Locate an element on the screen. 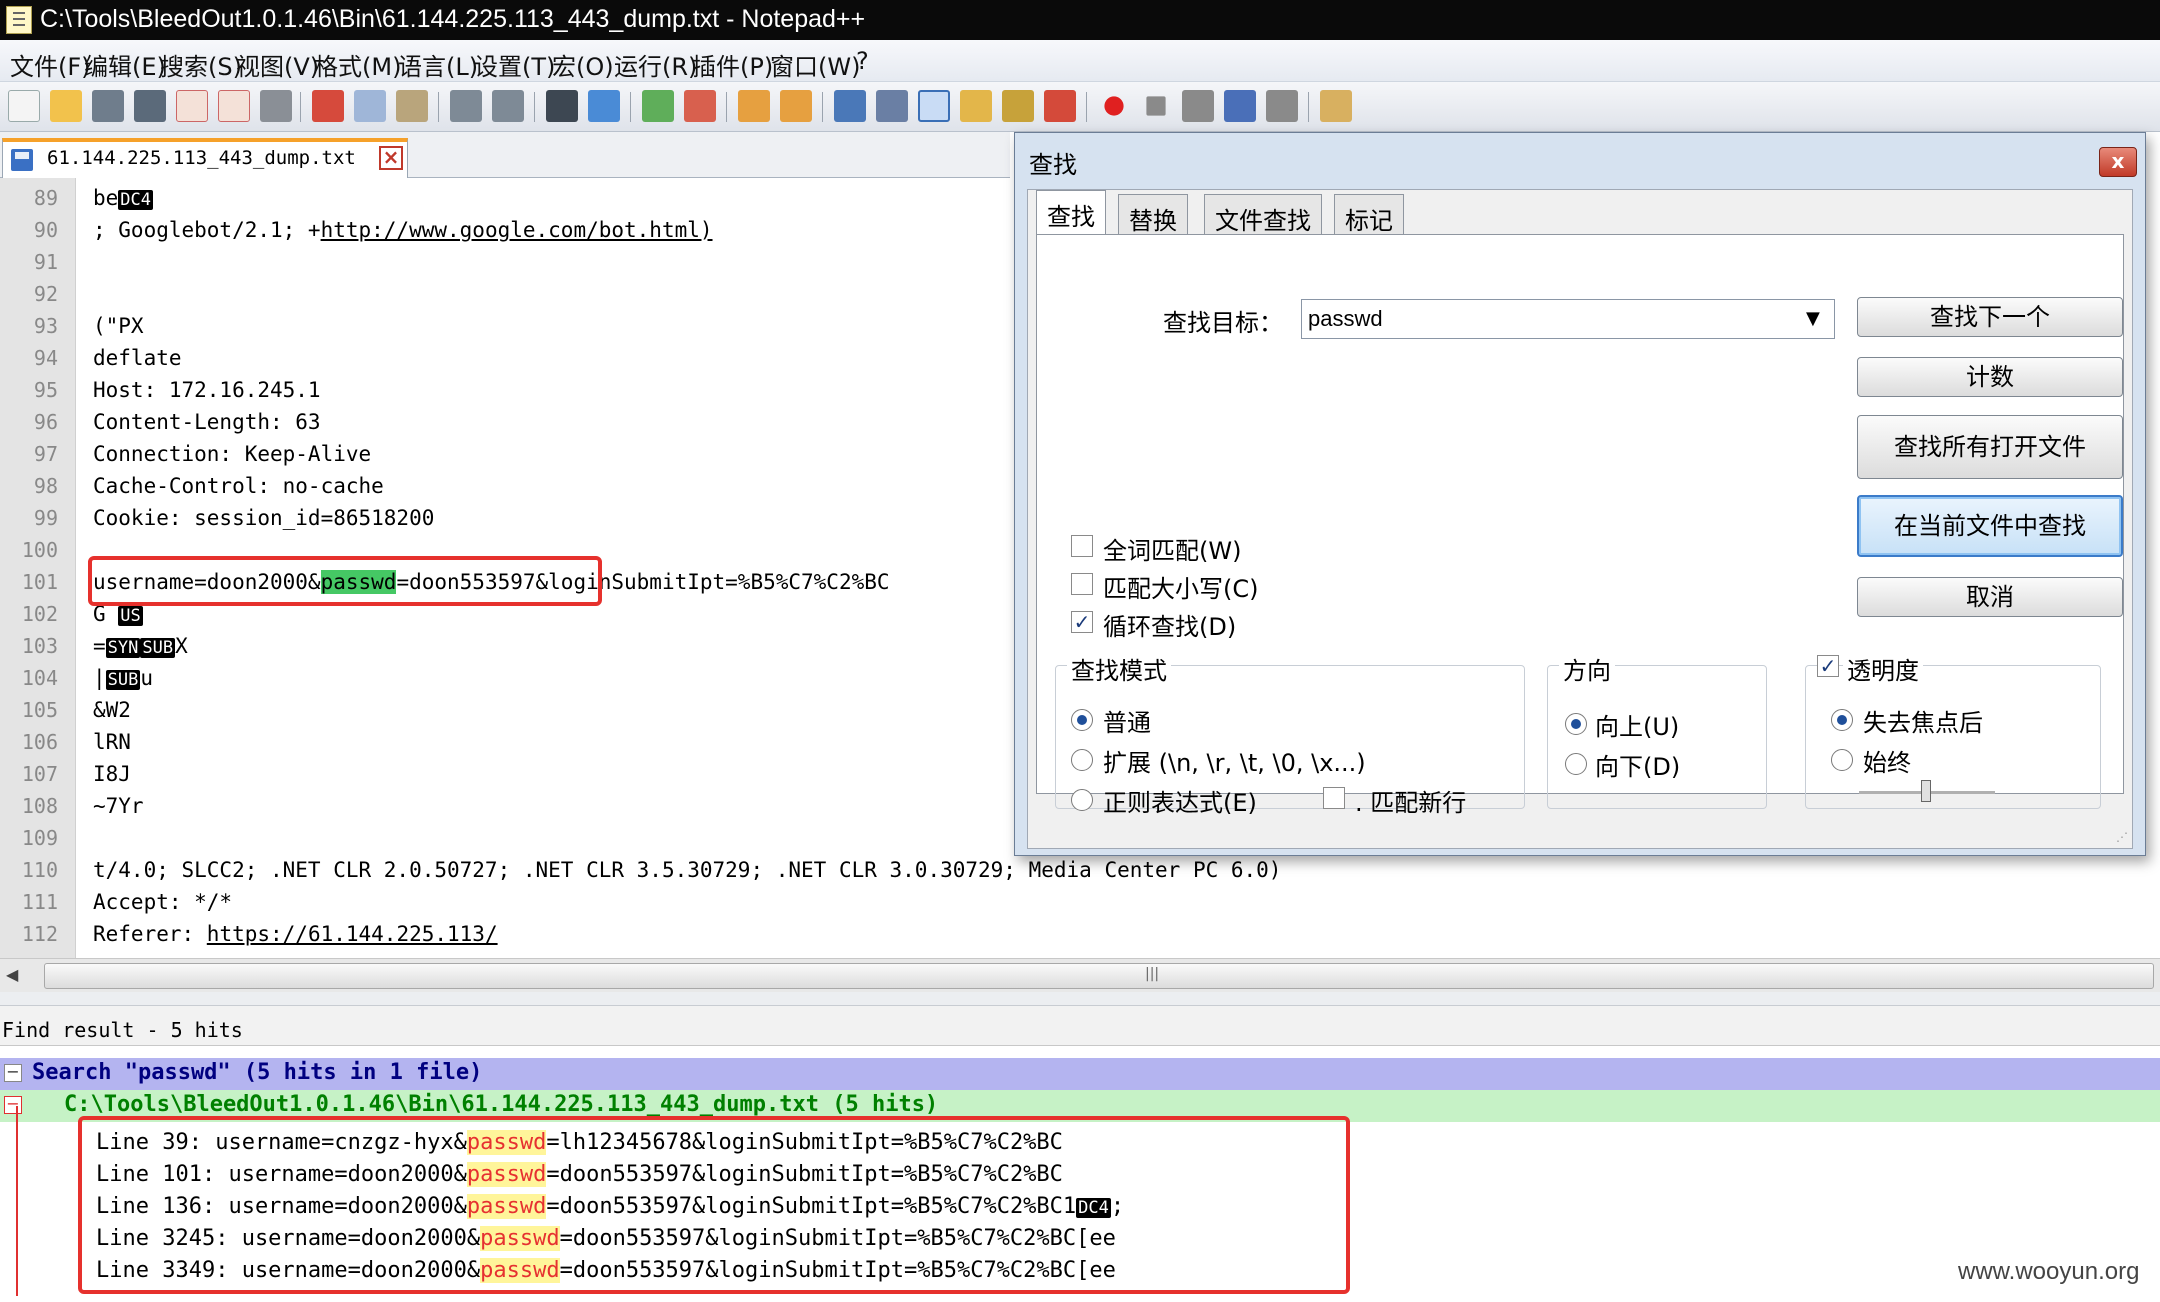 Image resolution: width=2160 pixels, height=1302 pixels. code-line-108: ~7Yr is located at coordinates (118, 806).